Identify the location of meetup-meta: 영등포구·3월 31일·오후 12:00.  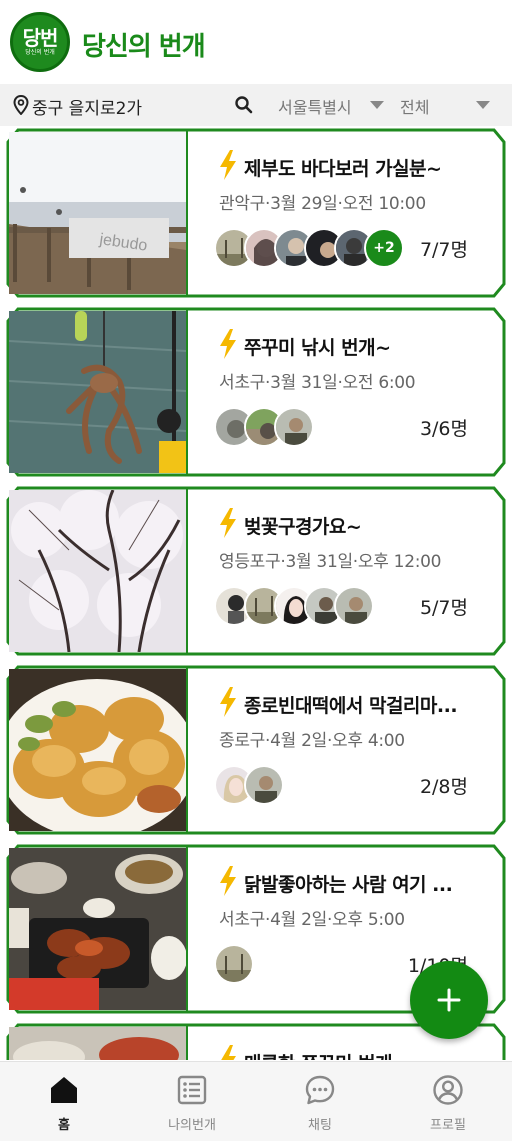
(330, 562).